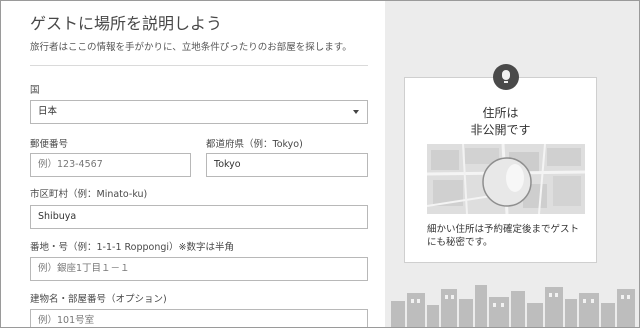 The width and height of the screenshot is (640, 328). What do you see at coordinates (199, 65) in the screenshot?
I see `divider` at bounding box center [199, 65].